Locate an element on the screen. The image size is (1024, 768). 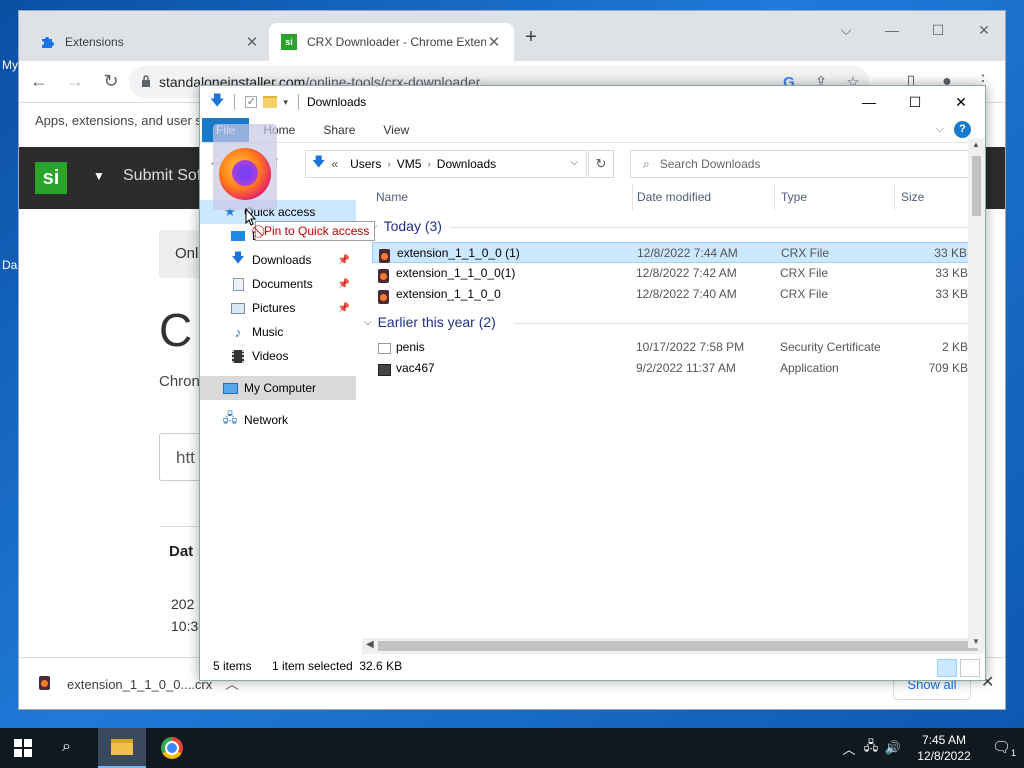
network-icon: 🖧 is located at coordinates (871, 748).